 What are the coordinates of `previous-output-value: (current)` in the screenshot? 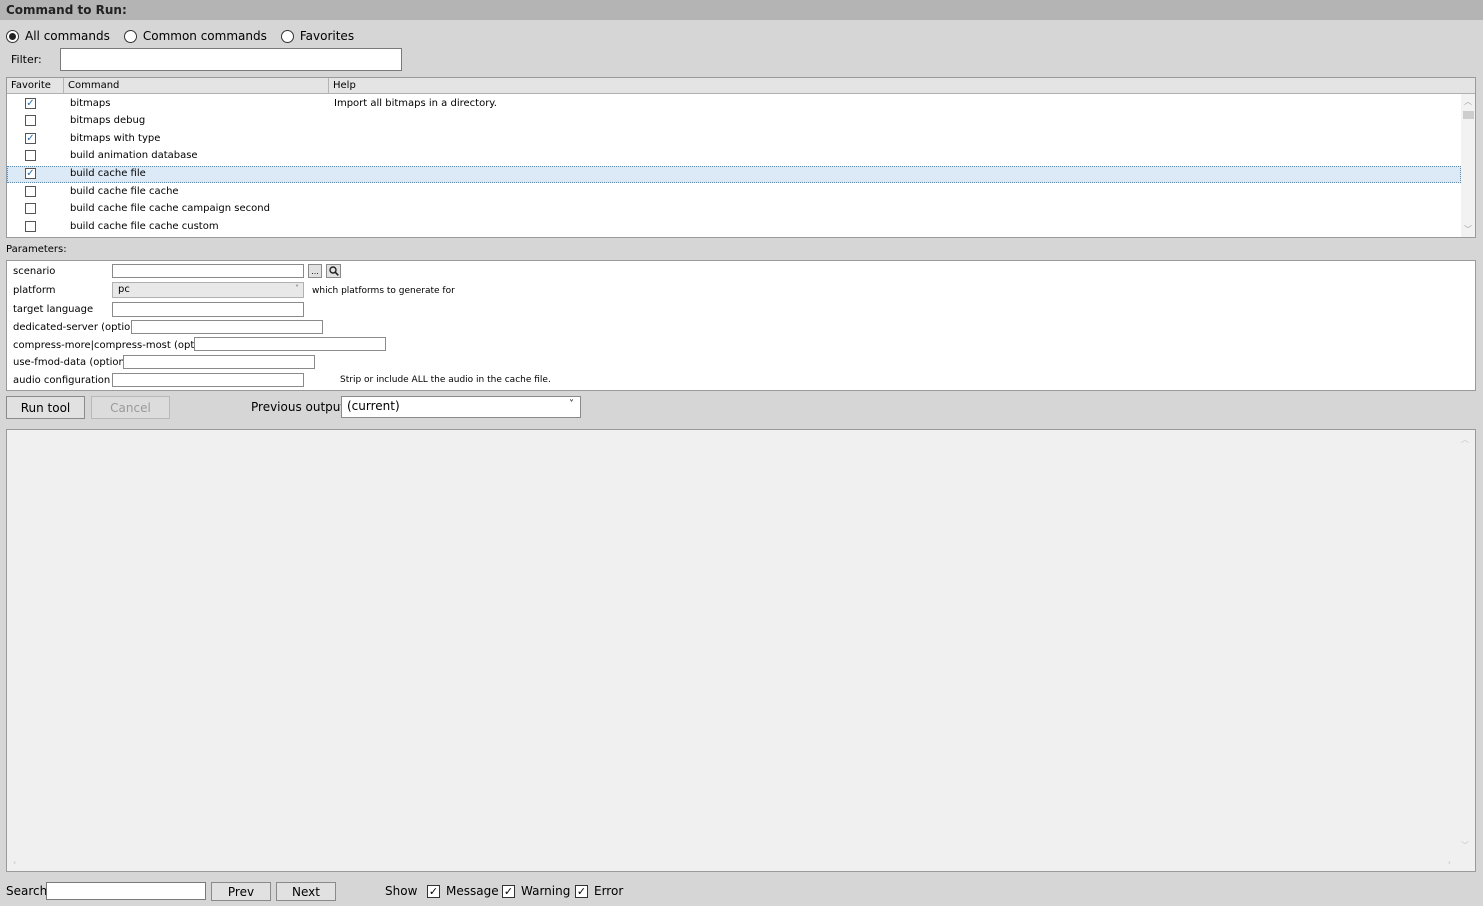 It's located at (373, 406).